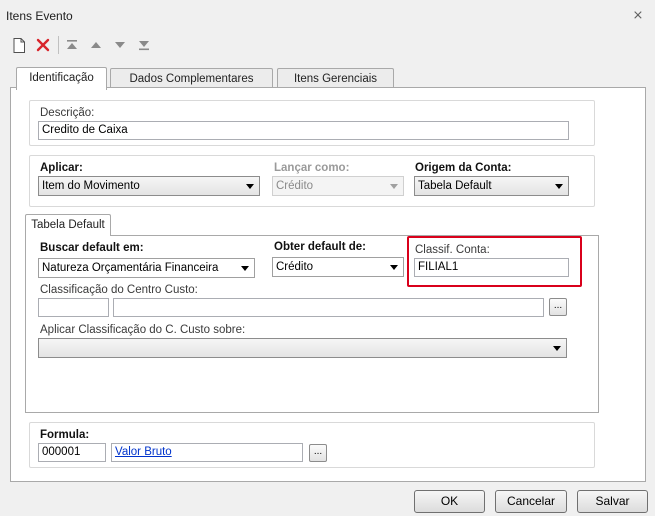  I want to click on cancel-button: Cancelar, so click(531, 501).